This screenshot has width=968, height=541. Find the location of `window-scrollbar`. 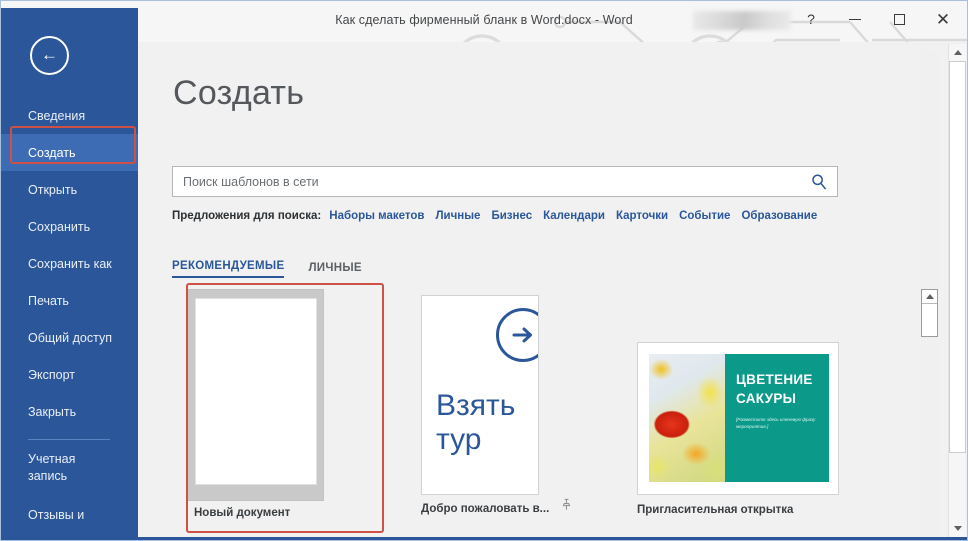

window-scrollbar is located at coordinates (957, 290).